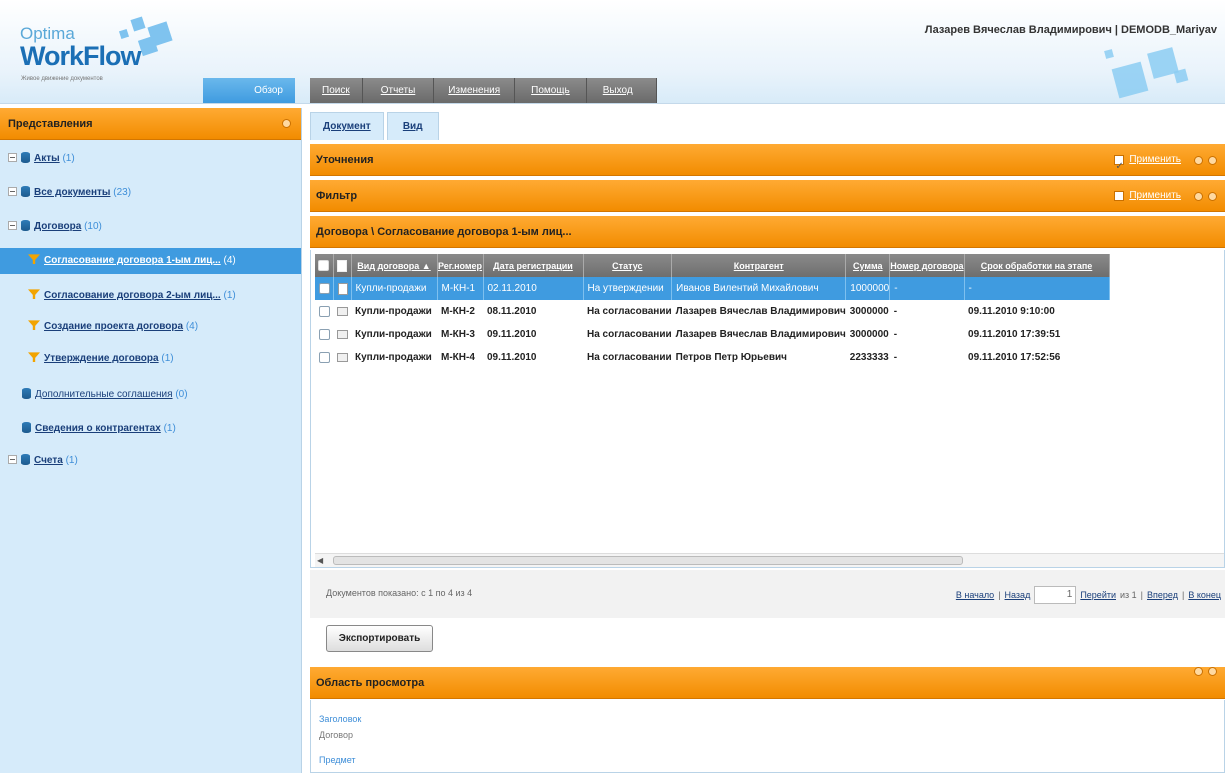 This screenshot has width=1225, height=773. I want to click on pager-prev-link: Назад, so click(1018, 595).